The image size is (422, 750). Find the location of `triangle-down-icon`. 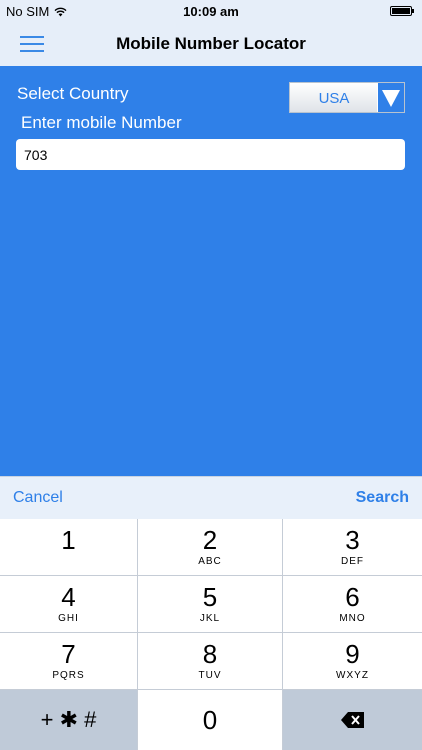

triangle-down-icon is located at coordinates (391, 98).